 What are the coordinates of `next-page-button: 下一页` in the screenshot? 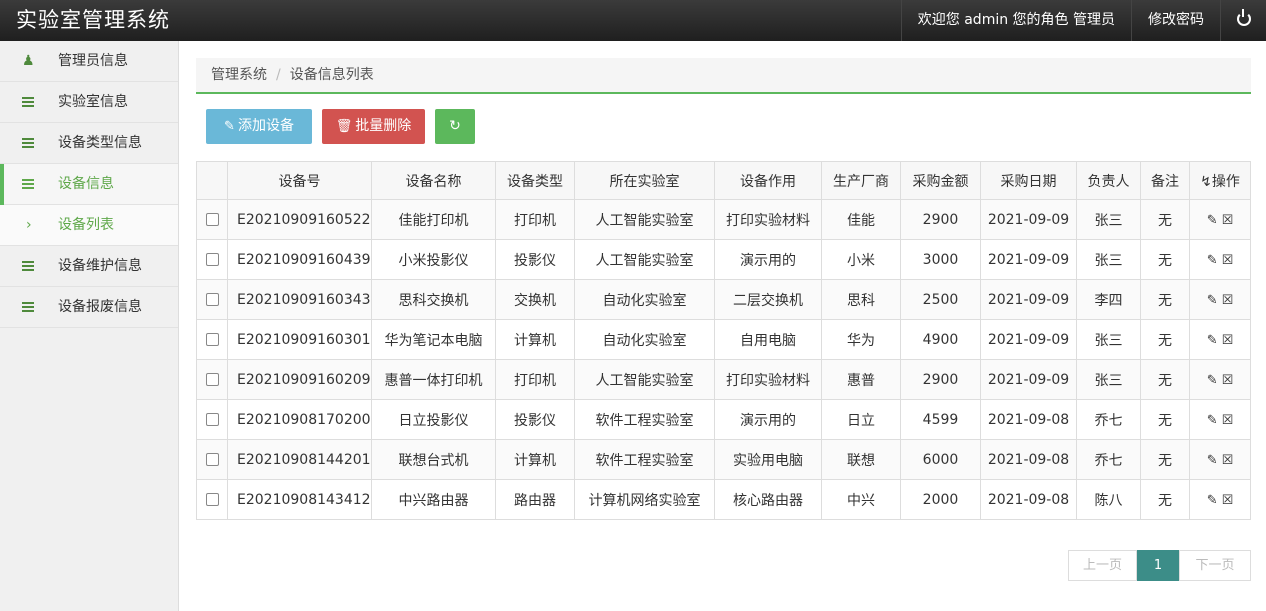 It's located at (1215, 565).